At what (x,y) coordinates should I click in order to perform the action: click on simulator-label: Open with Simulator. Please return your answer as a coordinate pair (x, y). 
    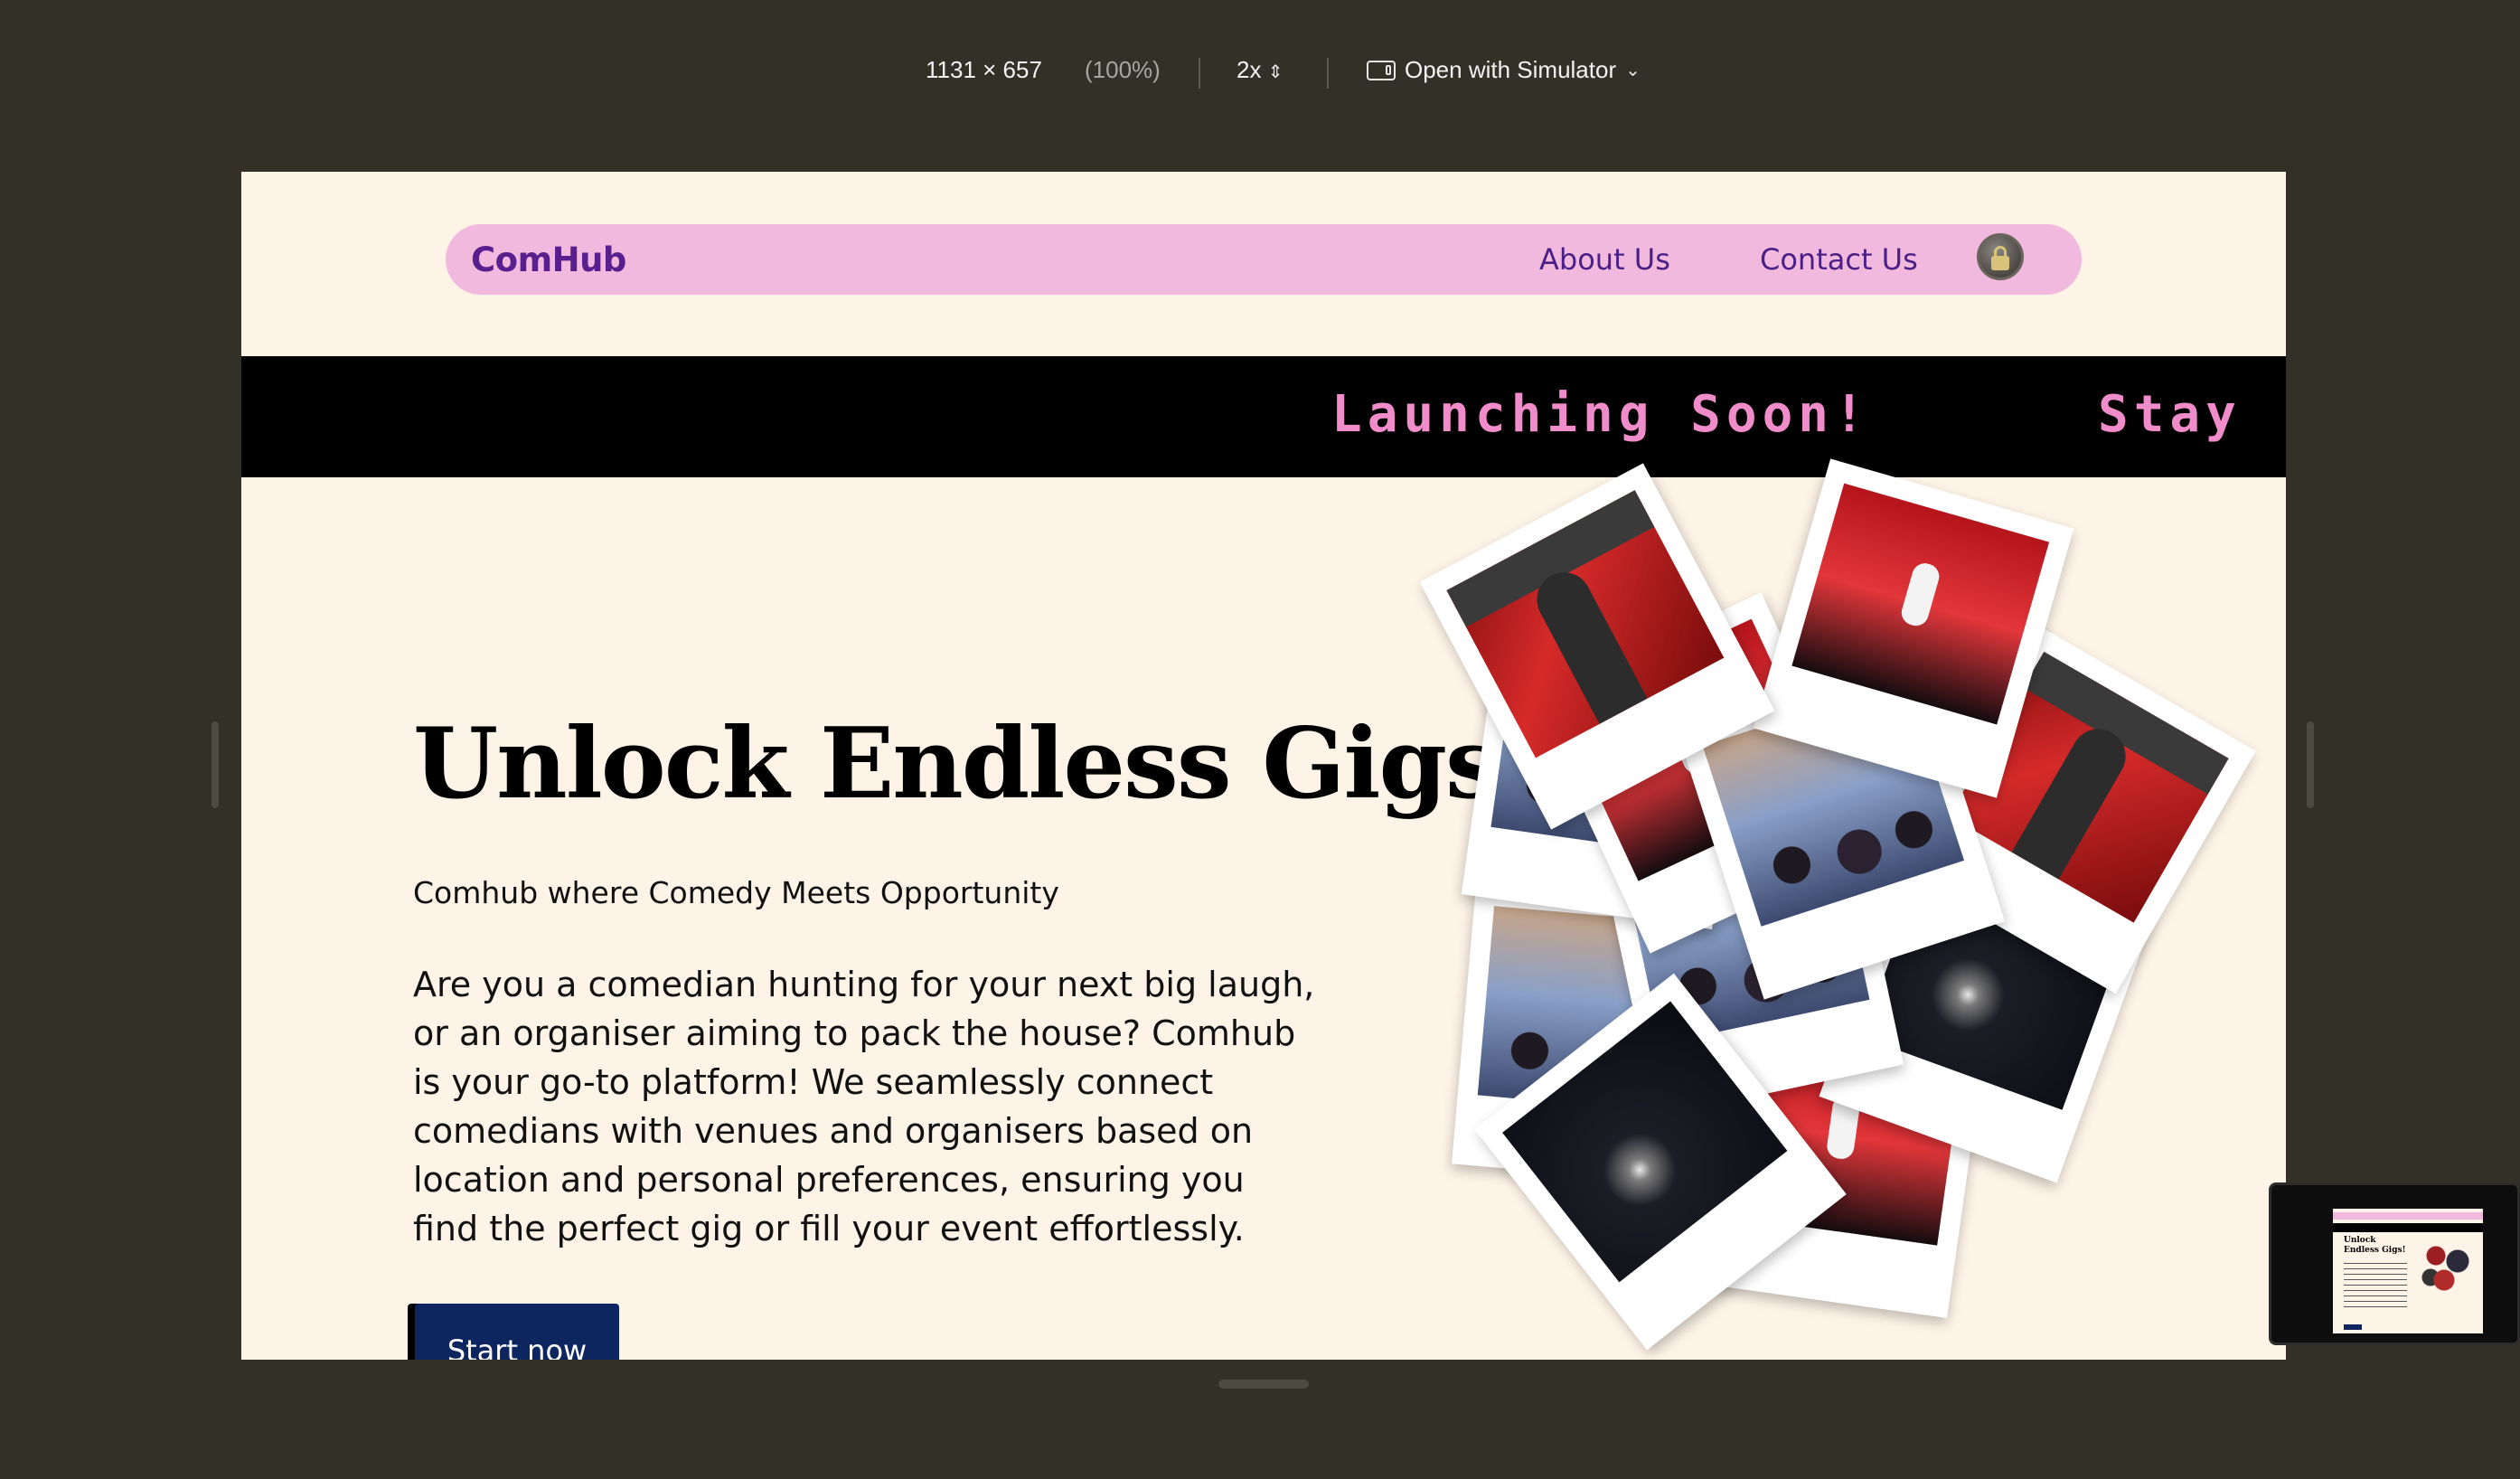
    Looking at the image, I should click on (1511, 69).